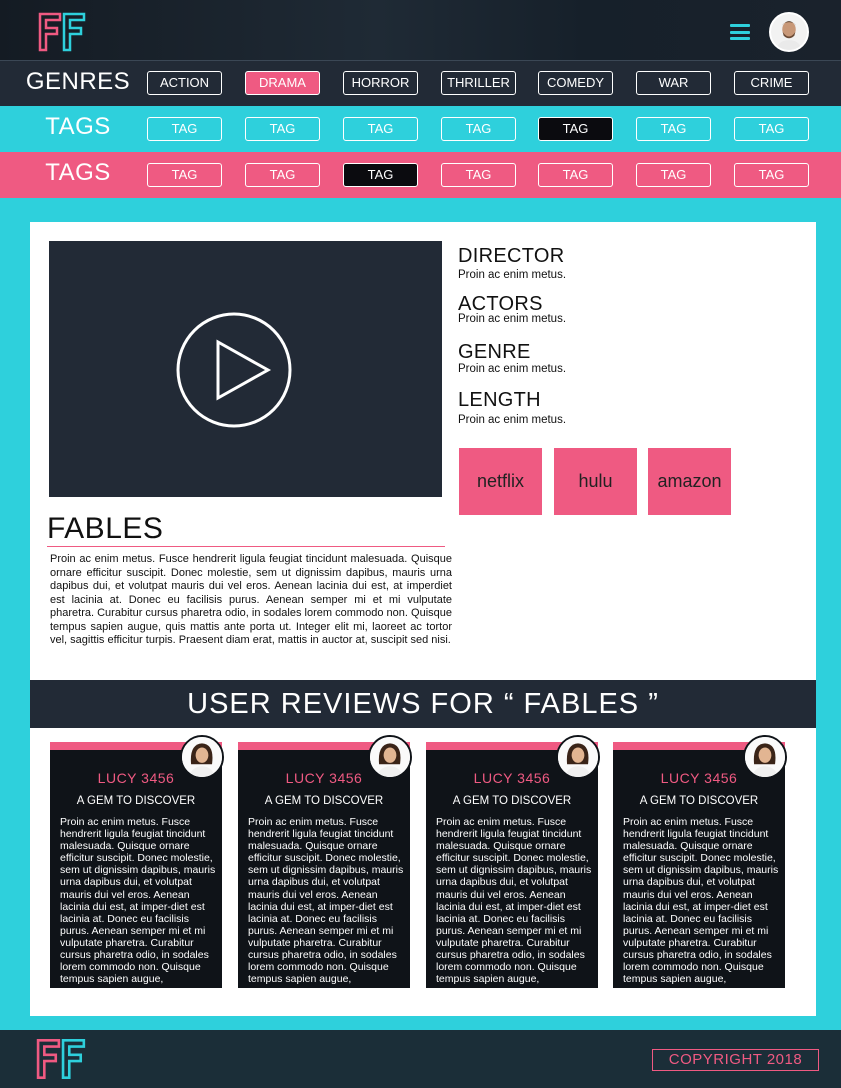  I want to click on movie-title: FABLES, so click(105, 528).